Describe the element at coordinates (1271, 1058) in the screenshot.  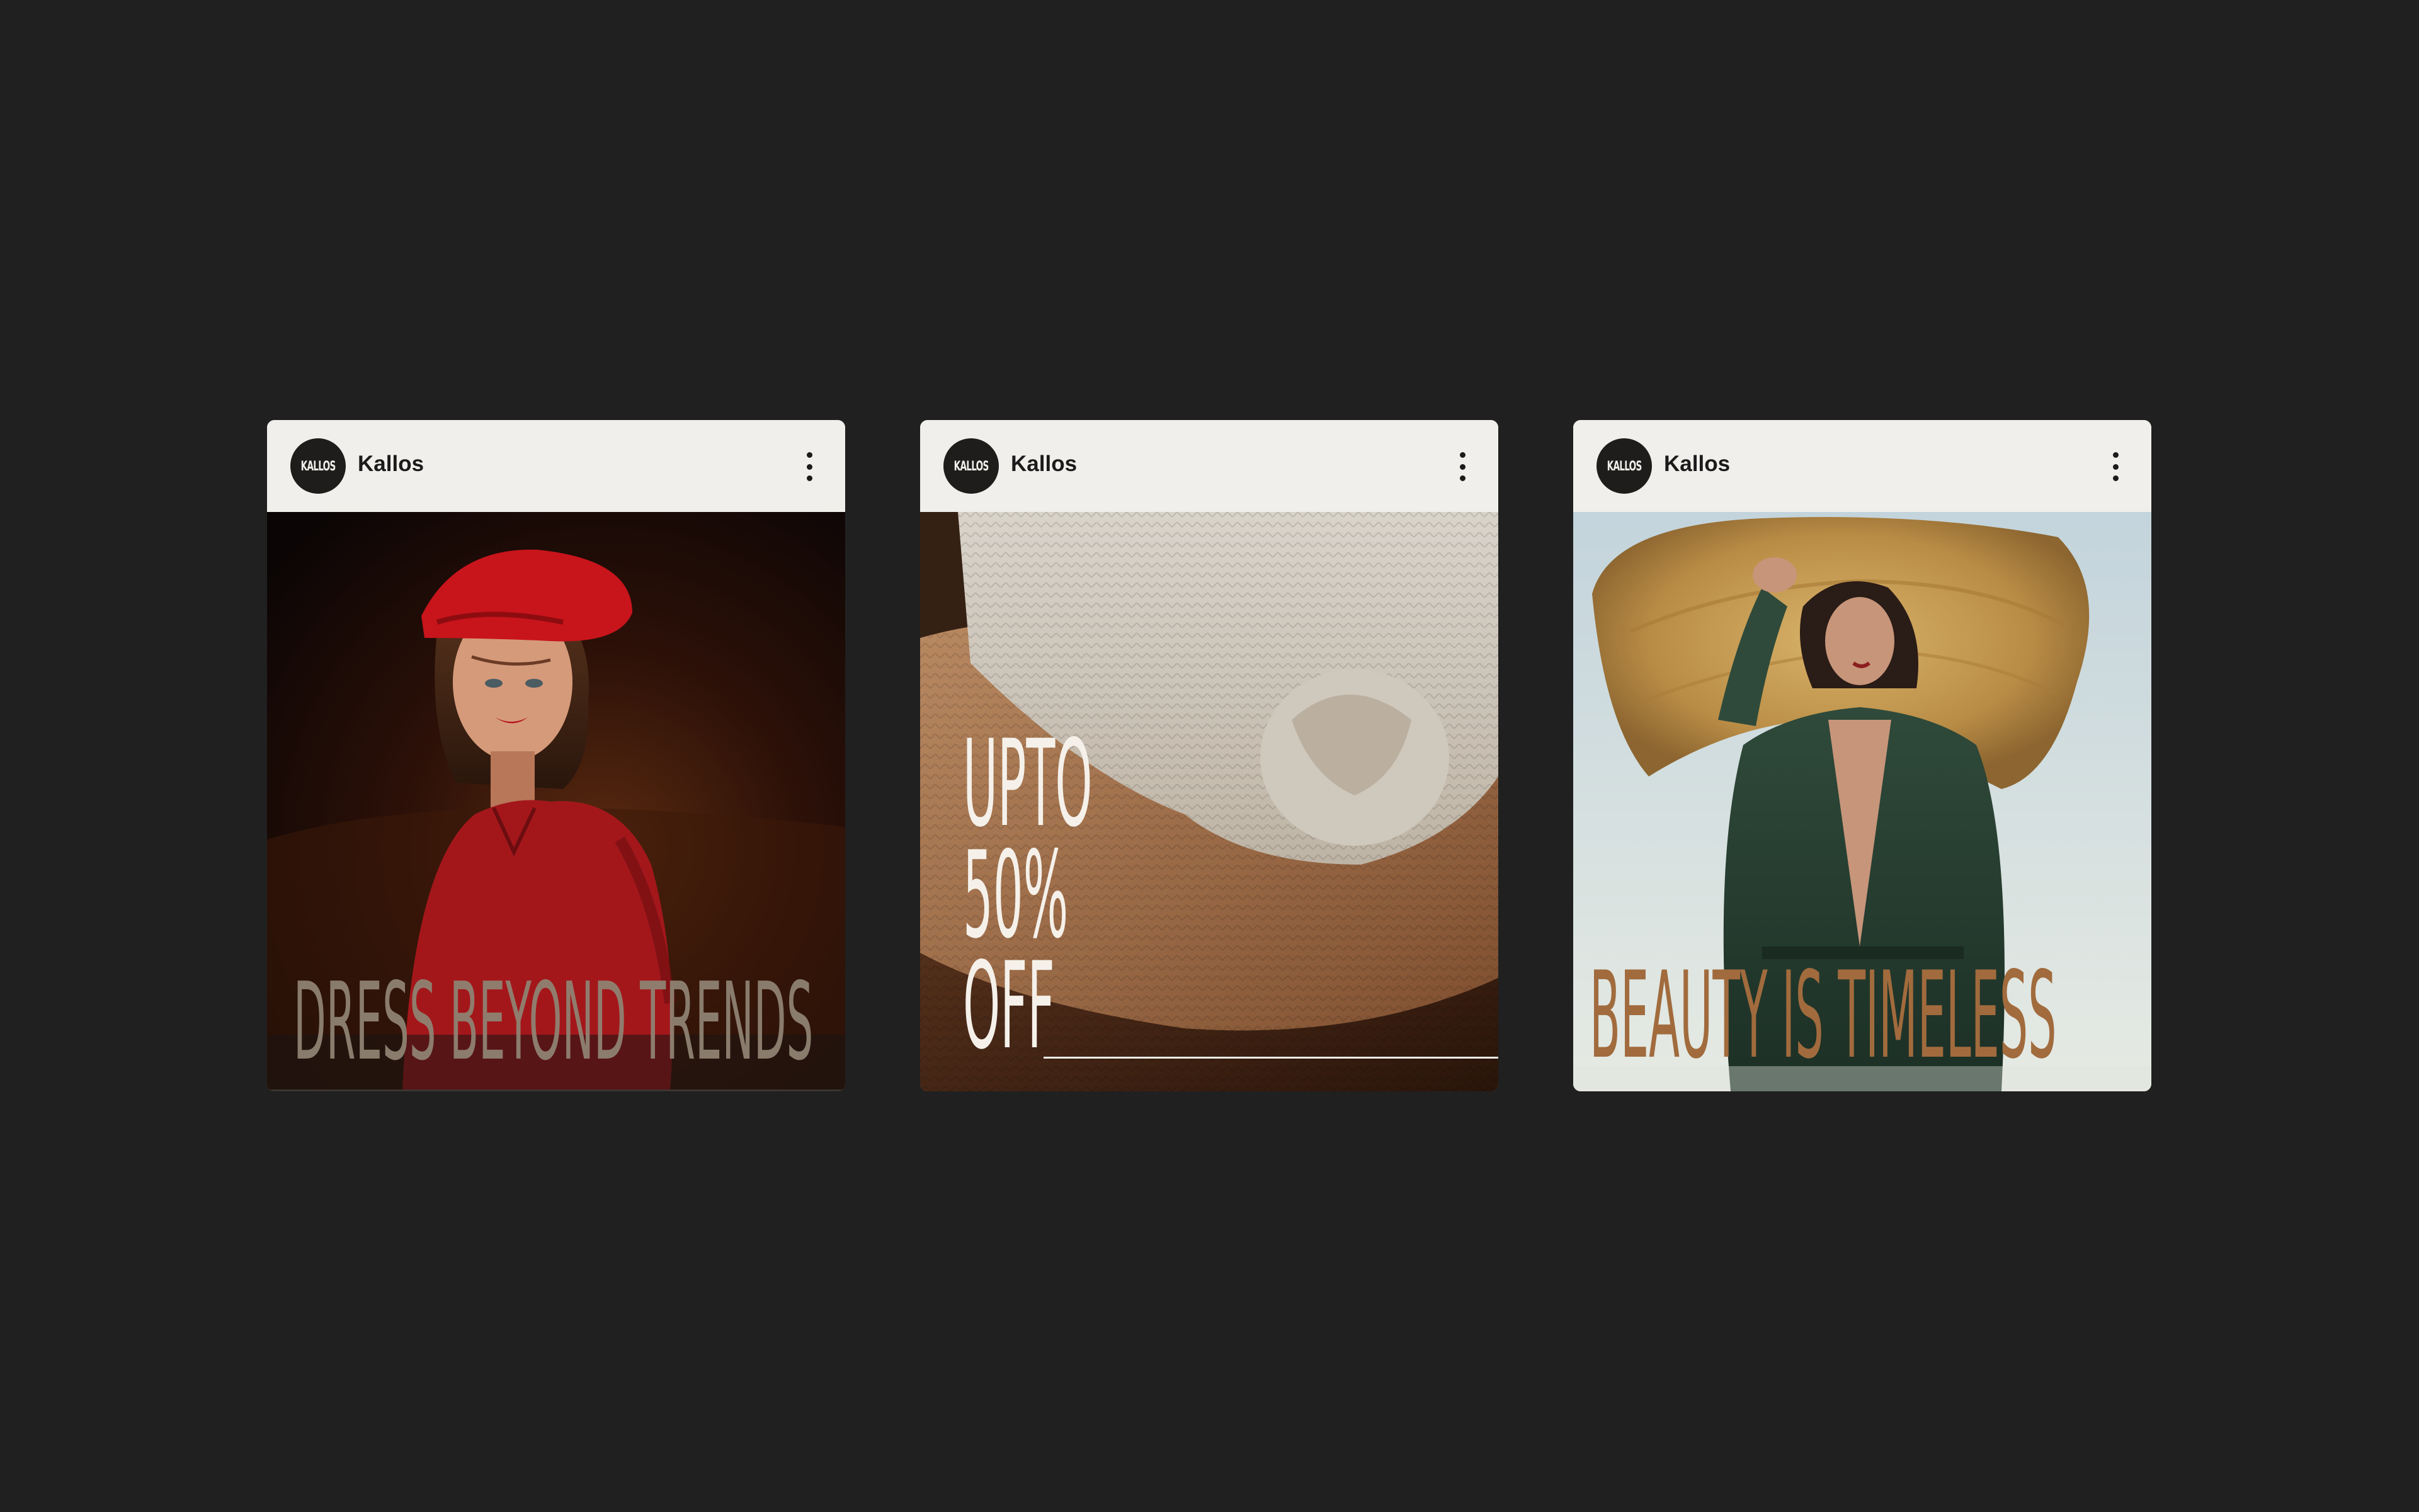
I see `headline-rule` at that location.